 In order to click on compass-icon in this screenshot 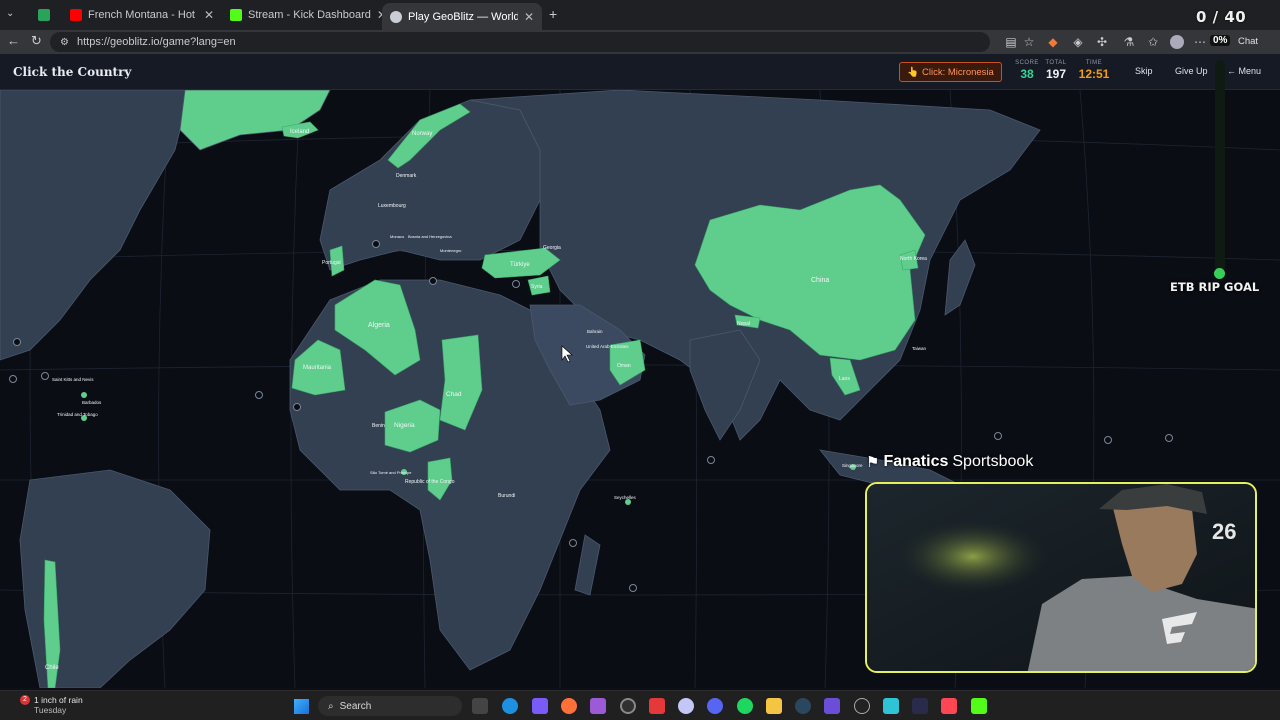, I will do `click(396, 16)`.